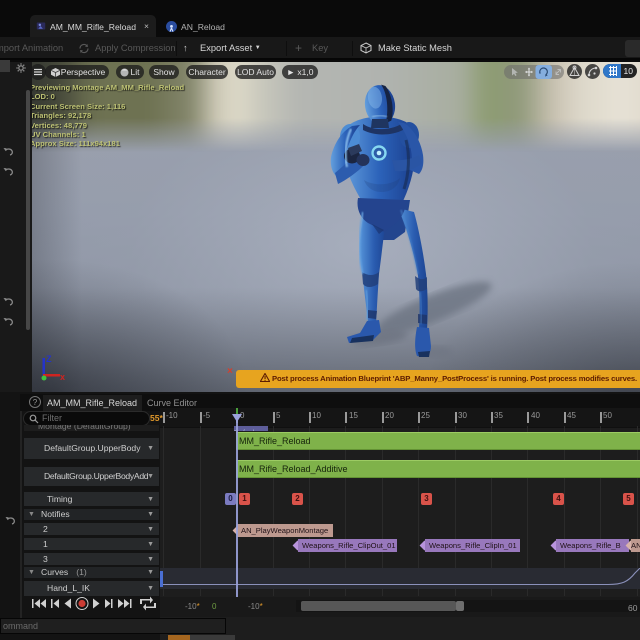 The image size is (640, 640). Describe the element at coordinates (49, 359) in the screenshot. I see `svg-text: Z` at that location.